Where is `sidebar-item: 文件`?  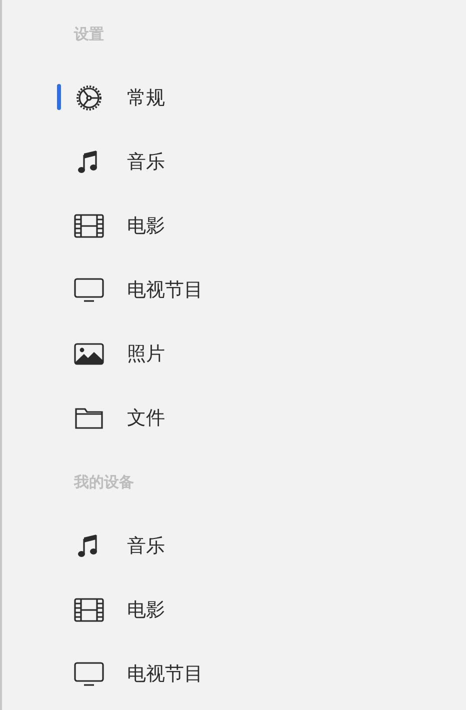 sidebar-item: 文件 is located at coordinates (146, 418).